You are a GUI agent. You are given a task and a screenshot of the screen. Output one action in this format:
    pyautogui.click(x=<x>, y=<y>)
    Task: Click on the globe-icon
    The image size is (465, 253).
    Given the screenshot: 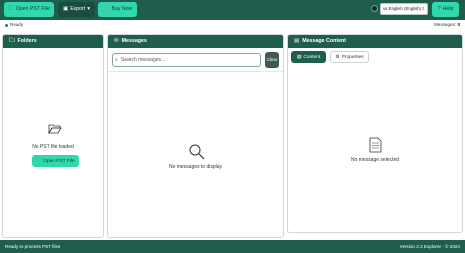 What is the action you would take?
    pyautogui.click(x=374, y=8)
    